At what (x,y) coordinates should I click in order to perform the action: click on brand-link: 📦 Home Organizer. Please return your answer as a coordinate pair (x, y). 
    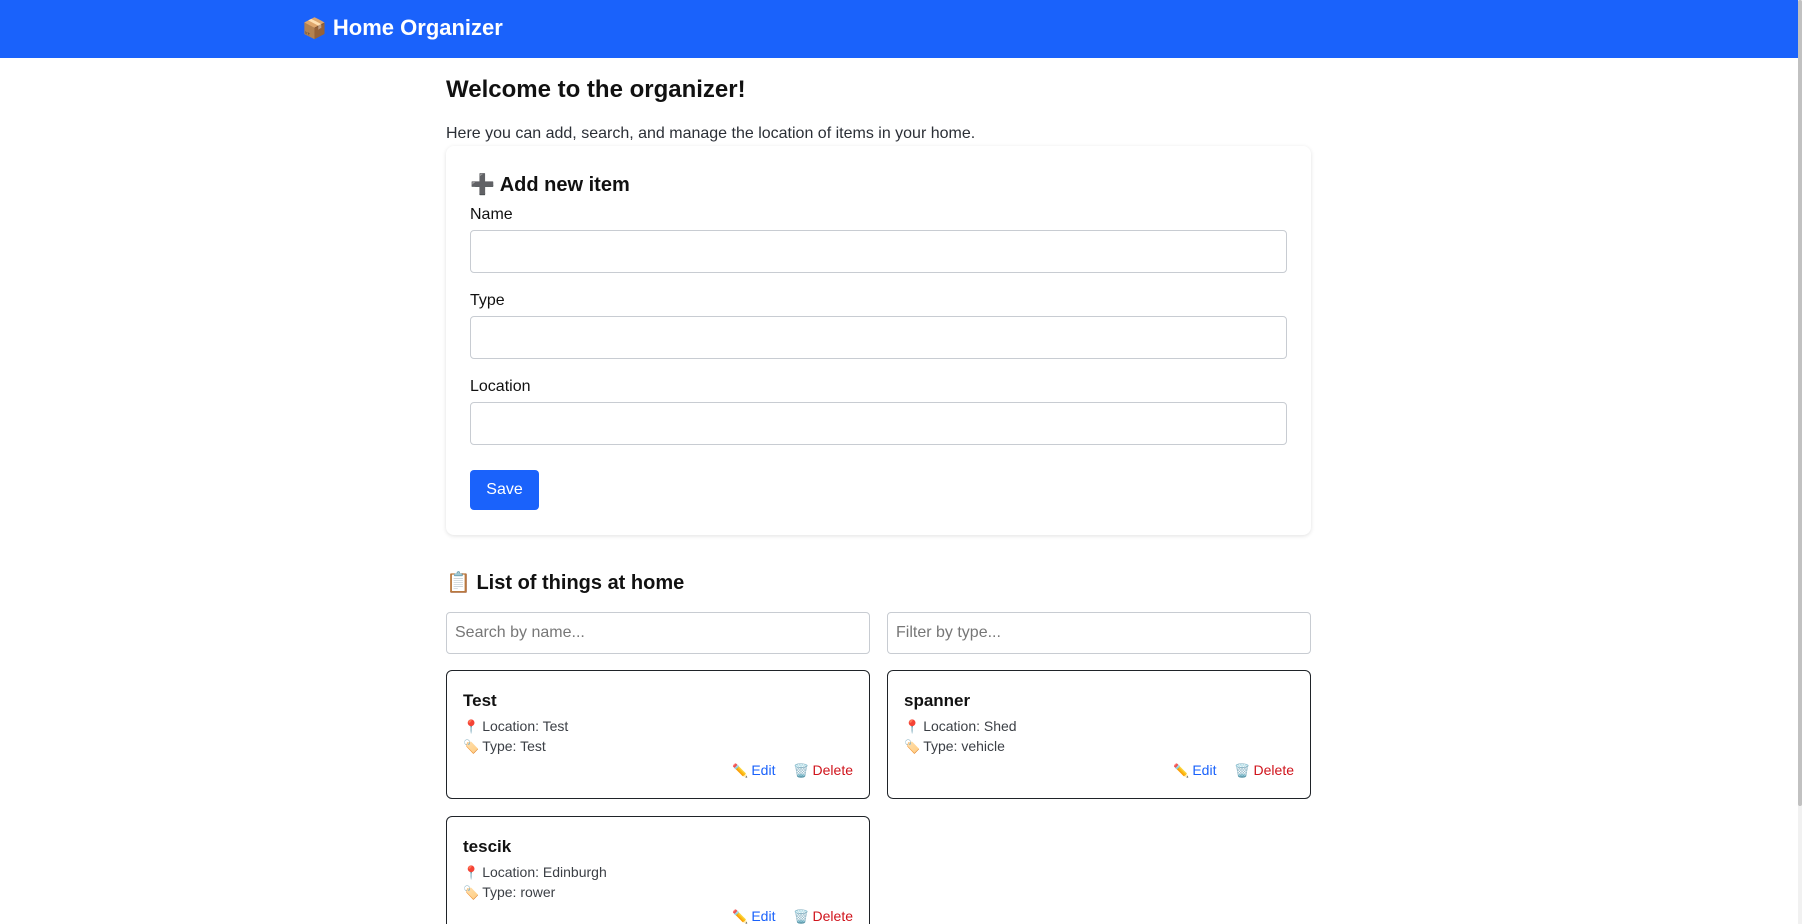
    Looking at the image, I should click on (402, 28).